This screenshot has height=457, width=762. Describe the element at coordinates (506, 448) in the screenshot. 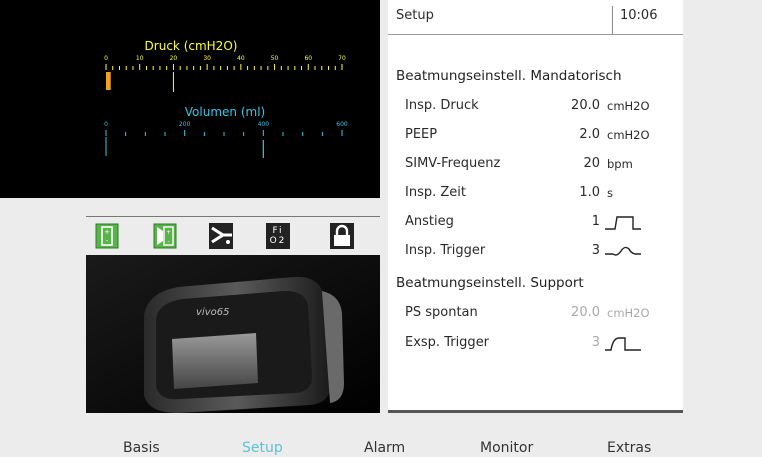

I see `tab-monitor: Monitor` at that location.